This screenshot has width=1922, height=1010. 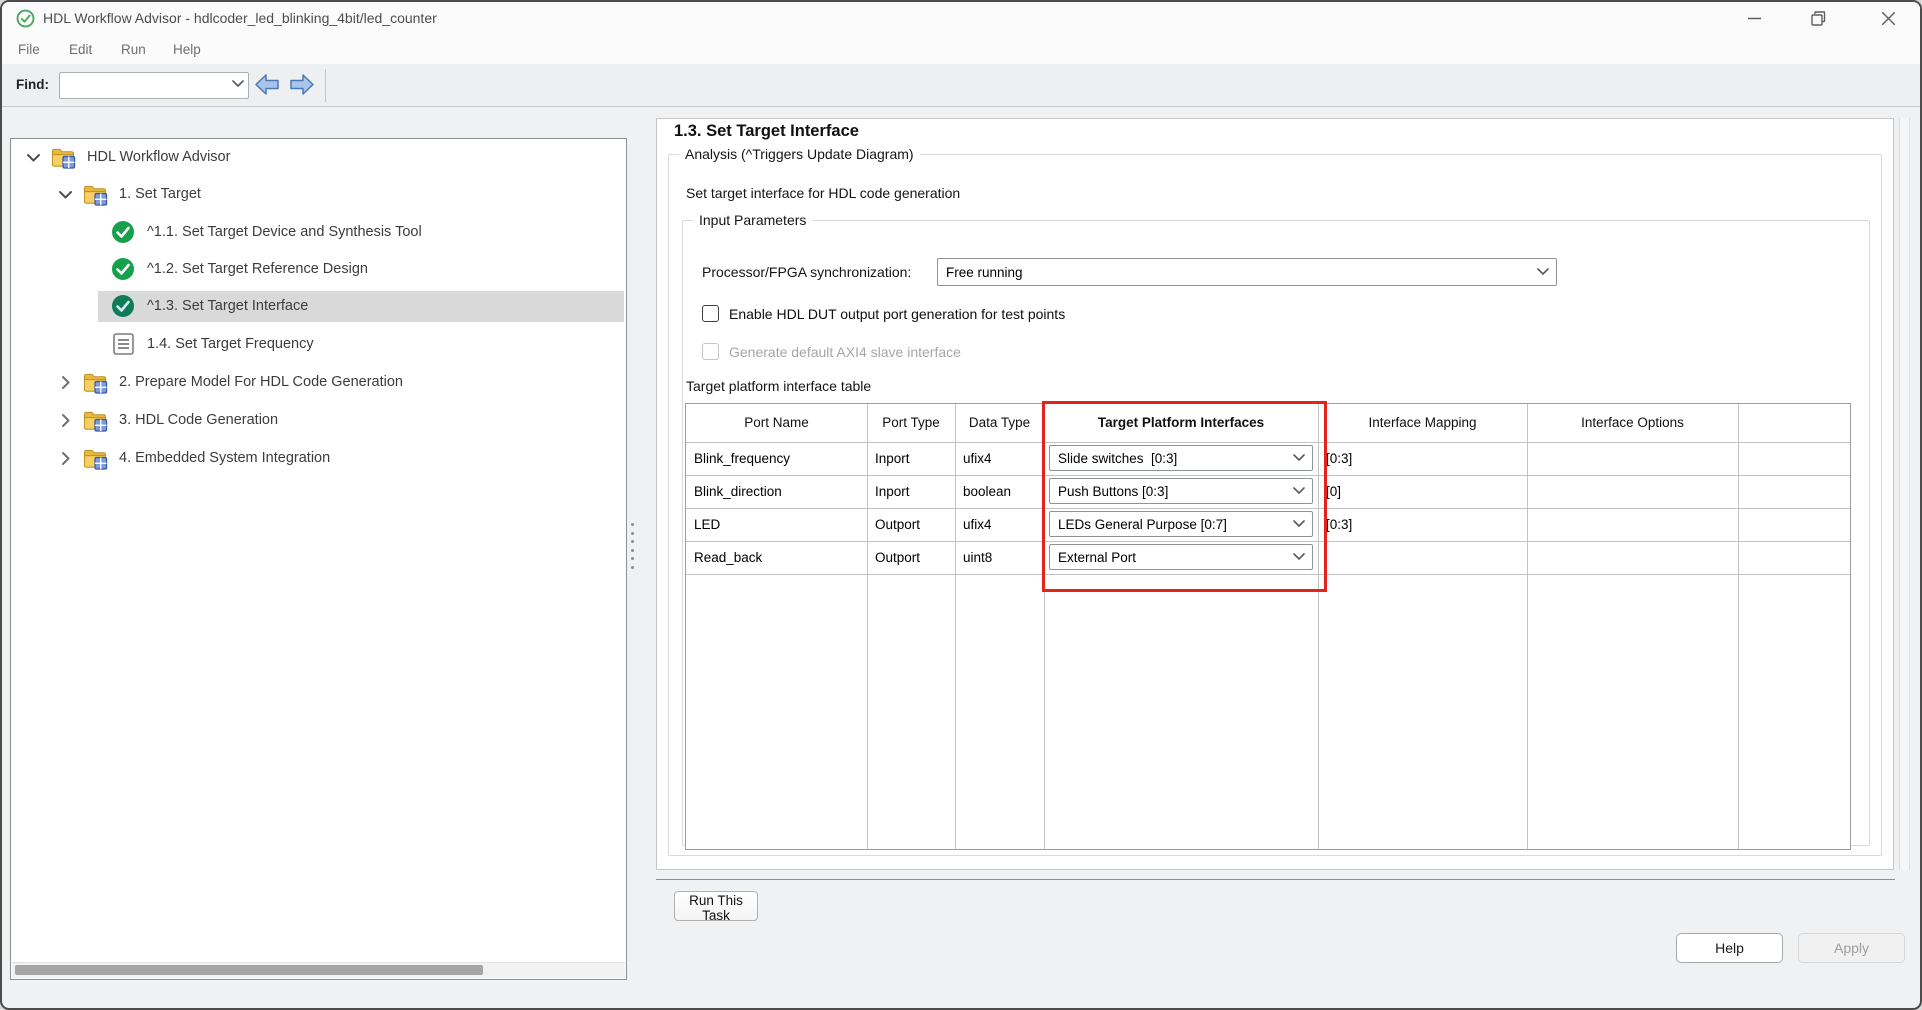 I want to click on close-button, so click(x=1888, y=18).